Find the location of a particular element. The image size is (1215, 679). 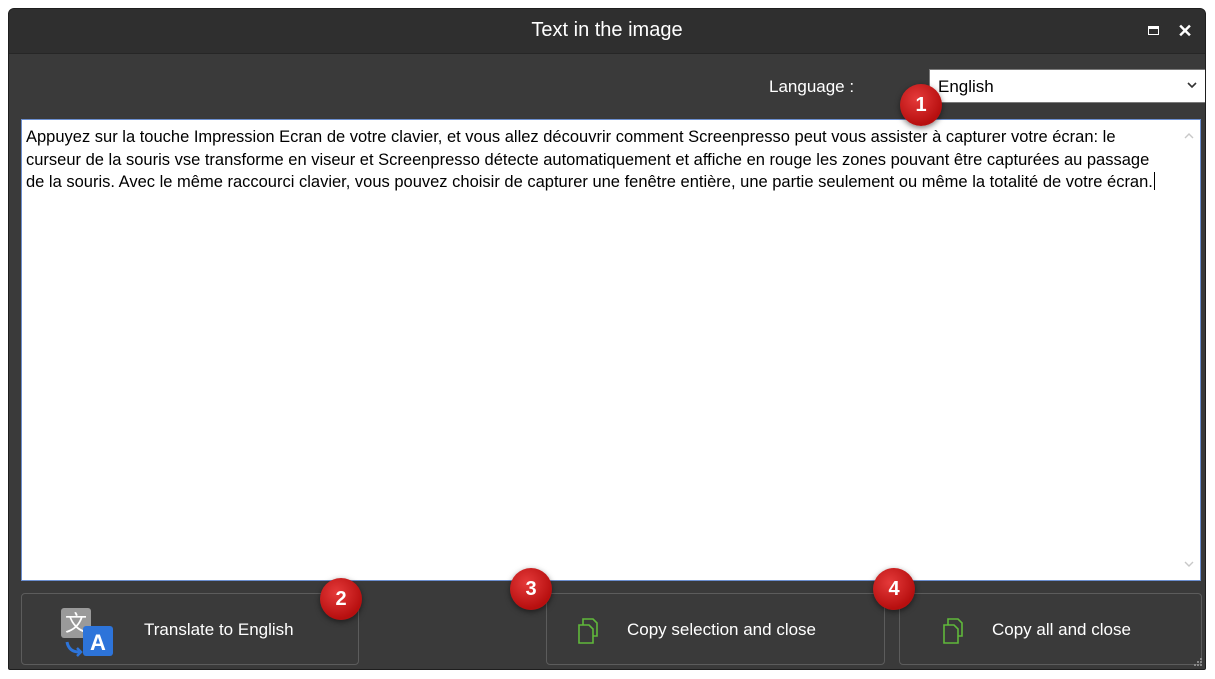

callout-badge-3: 3 is located at coordinates (531, 589).